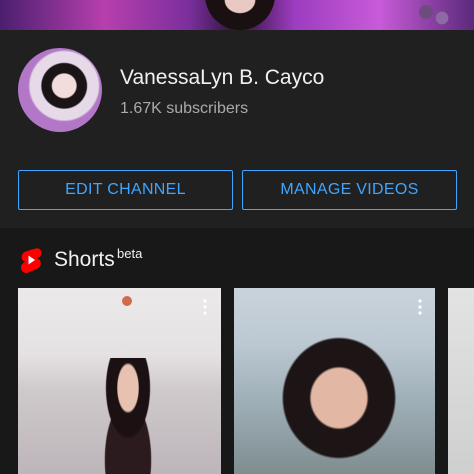  I want to click on manage-videos-button: MANAGE VIDEOS, so click(349, 190).